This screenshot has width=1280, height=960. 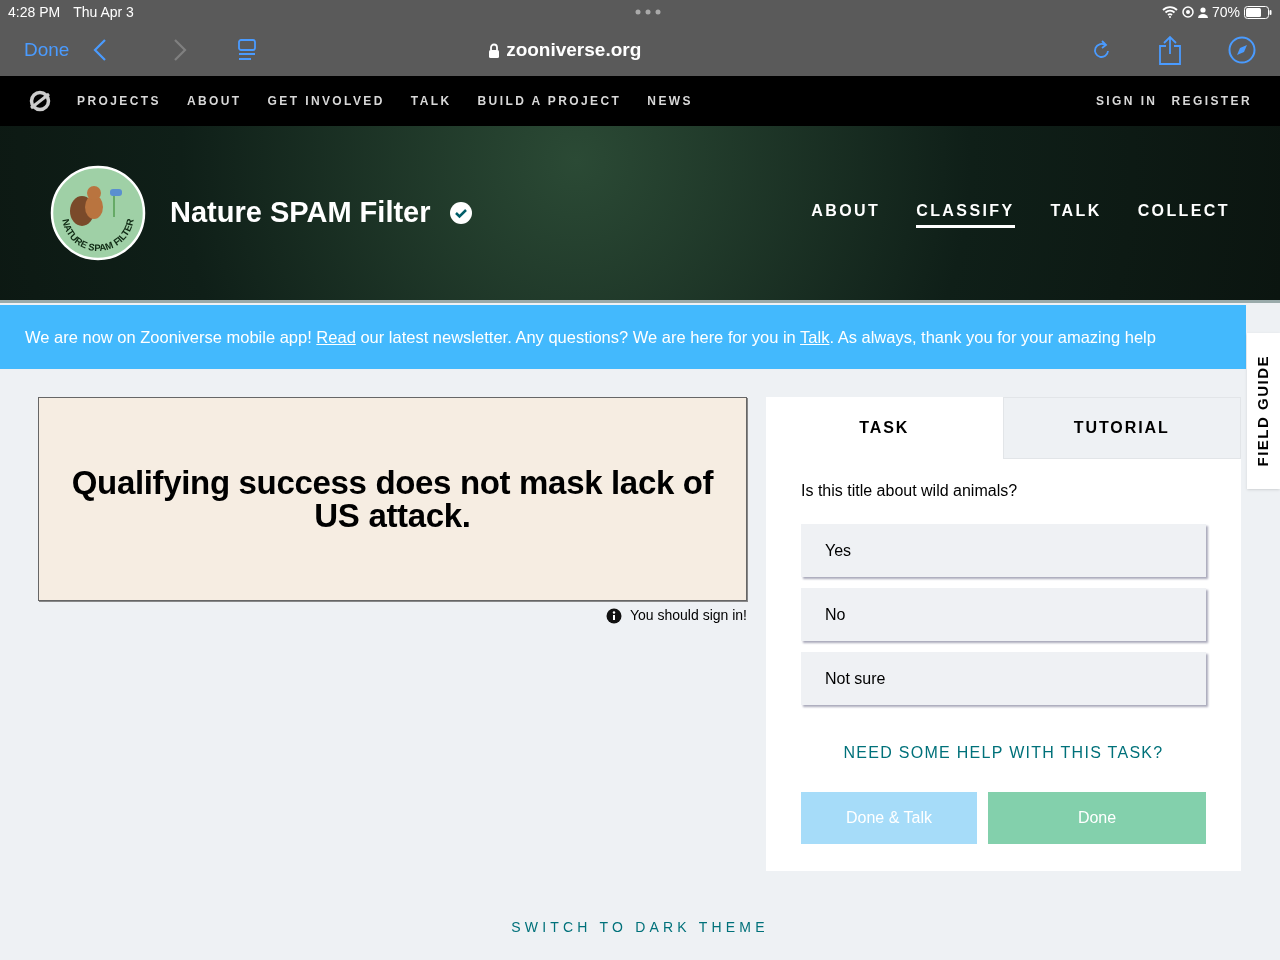 What do you see at coordinates (1003, 550) in the screenshot?
I see `answer-option: Yes` at bounding box center [1003, 550].